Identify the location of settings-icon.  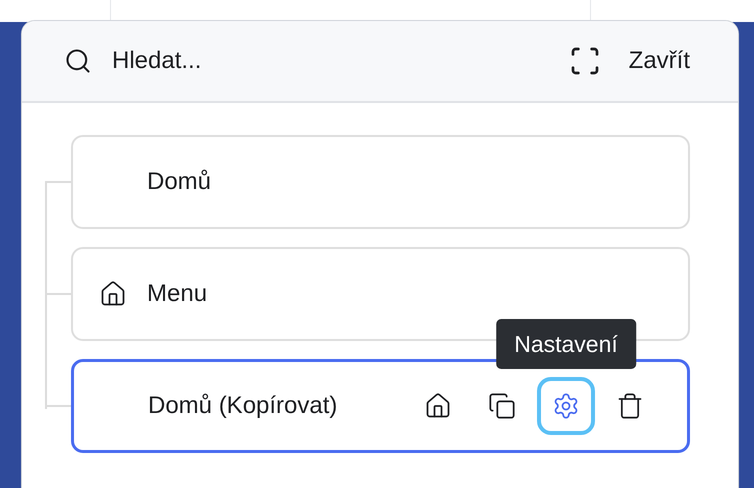
(566, 406).